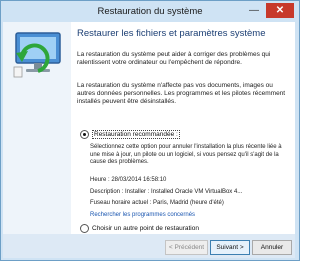 The height and width of the screenshot is (261, 320). What do you see at coordinates (84, 228) in the screenshot?
I see `radio-unchecked-icon` at bounding box center [84, 228].